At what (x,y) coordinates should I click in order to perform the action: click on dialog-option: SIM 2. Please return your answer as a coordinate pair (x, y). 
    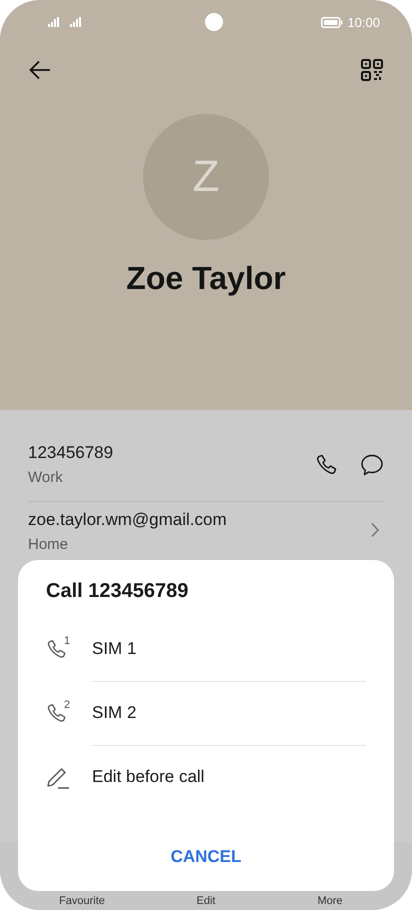
    Looking at the image, I should click on (229, 713).